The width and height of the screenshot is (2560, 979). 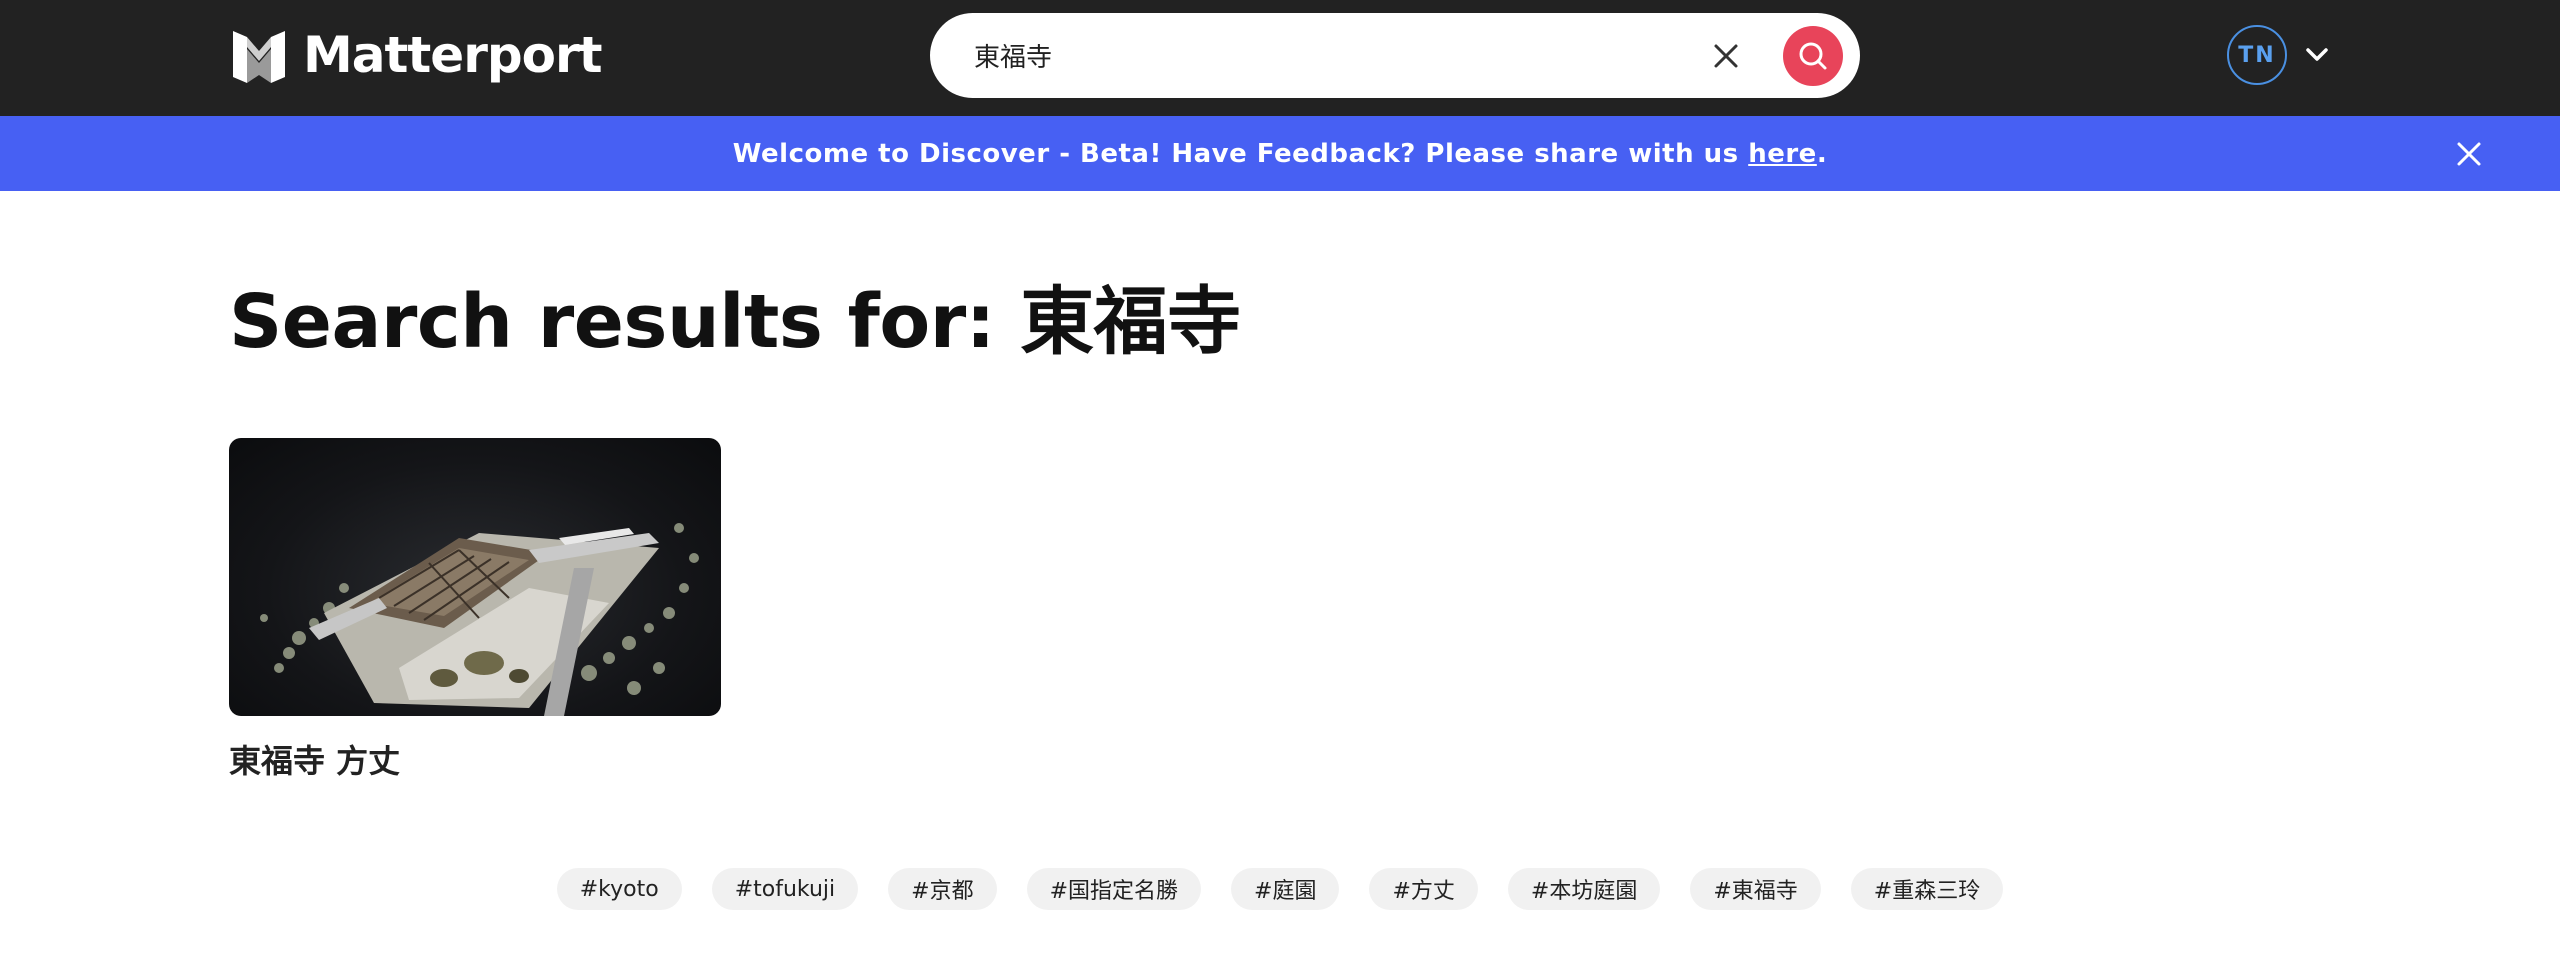 What do you see at coordinates (1782, 154) in the screenshot?
I see `feedback-link: here` at bounding box center [1782, 154].